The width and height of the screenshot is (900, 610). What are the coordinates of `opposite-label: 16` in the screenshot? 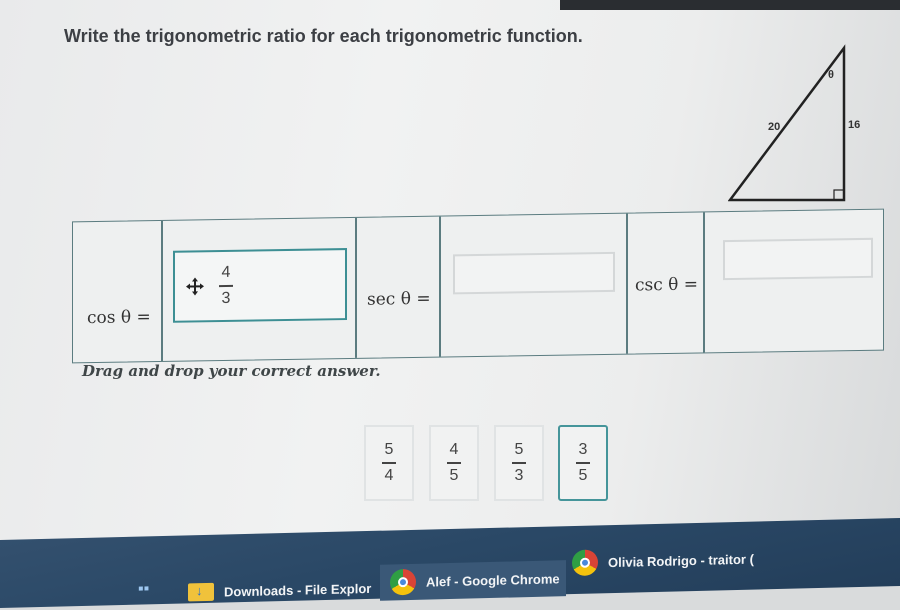 It's located at (854, 125).